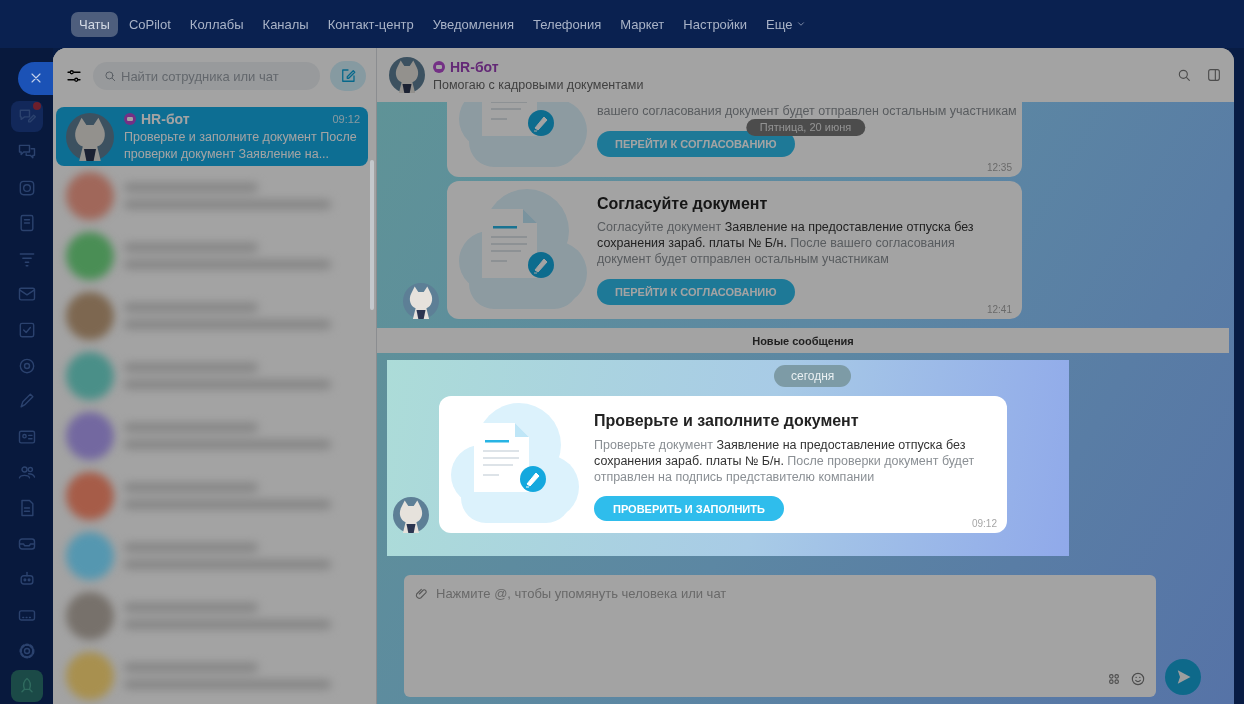 This screenshot has width=1244, height=704. What do you see at coordinates (216, 24) in the screenshot?
I see `nav-tab: Коллабы` at bounding box center [216, 24].